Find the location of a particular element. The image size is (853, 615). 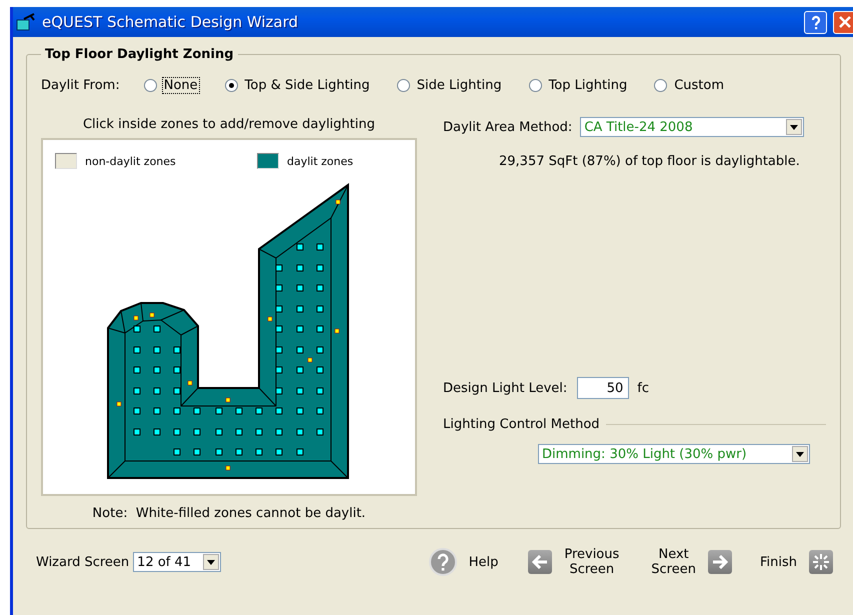

close-button is located at coordinates (843, 22).